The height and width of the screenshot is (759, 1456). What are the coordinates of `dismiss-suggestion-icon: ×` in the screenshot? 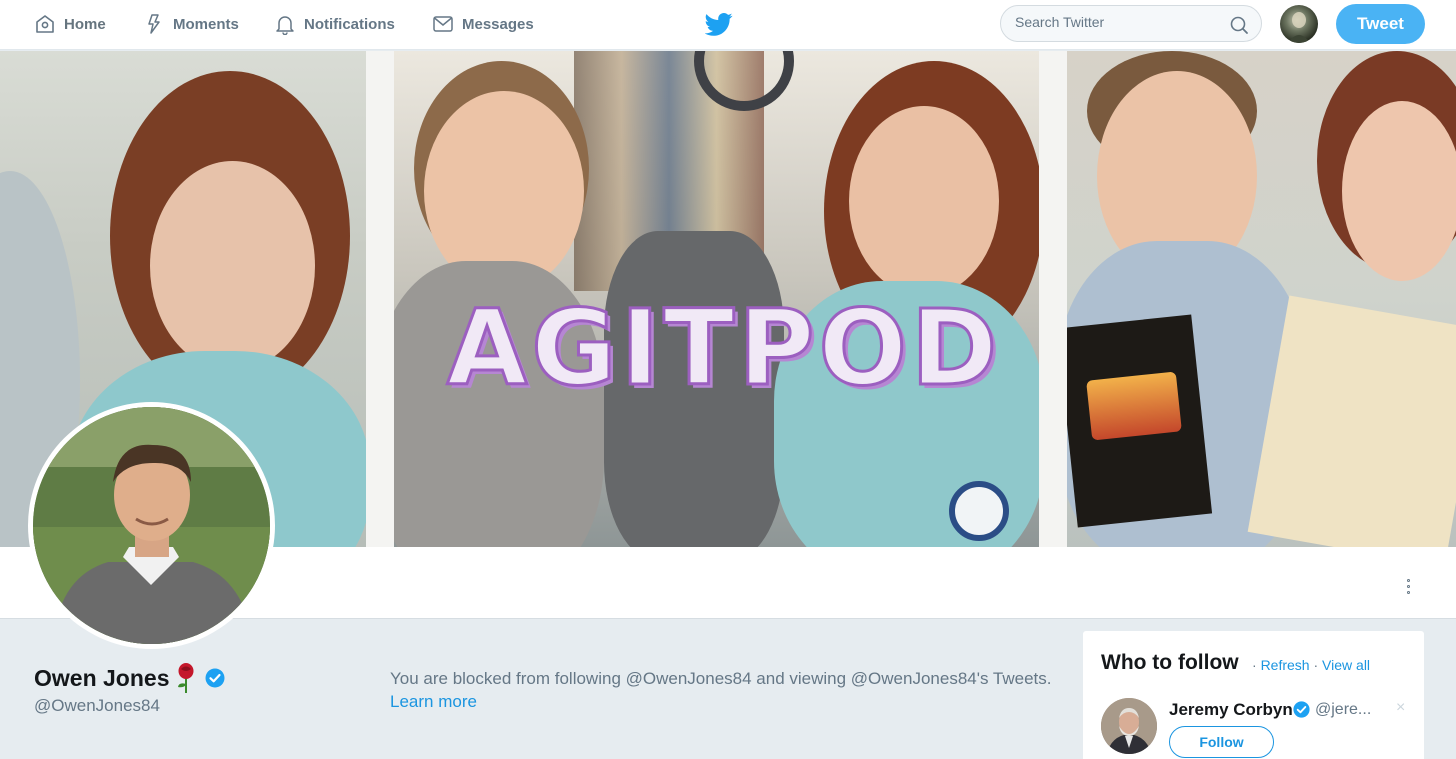 It's located at (1400, 708).